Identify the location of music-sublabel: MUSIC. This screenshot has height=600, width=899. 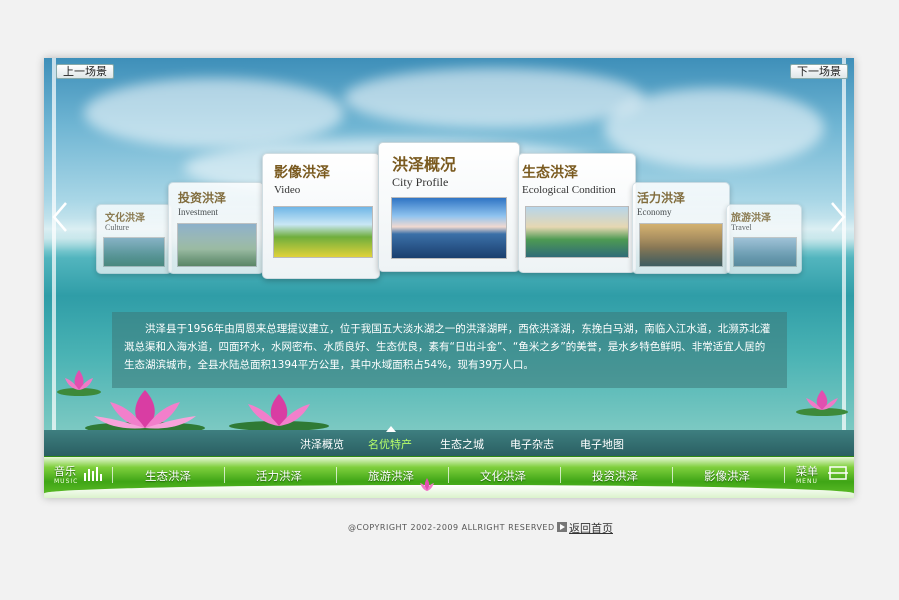
(66, 481).